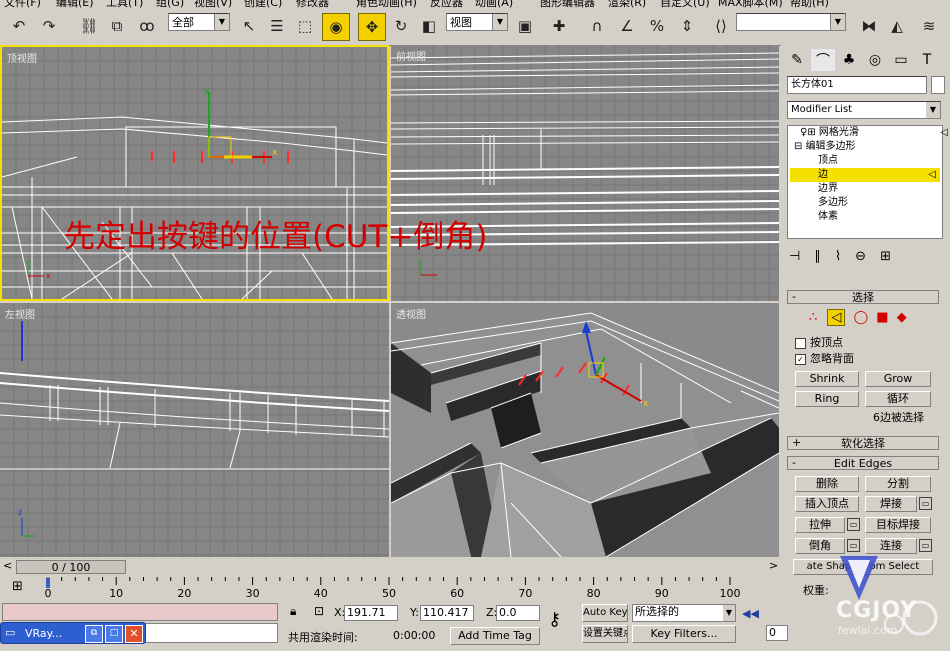 The width and height of the screenshot is (950, 651). Describe the element at coordinates (898, 525) in the screenshot. I see `target-weld-button: 目标焊接` at that location.